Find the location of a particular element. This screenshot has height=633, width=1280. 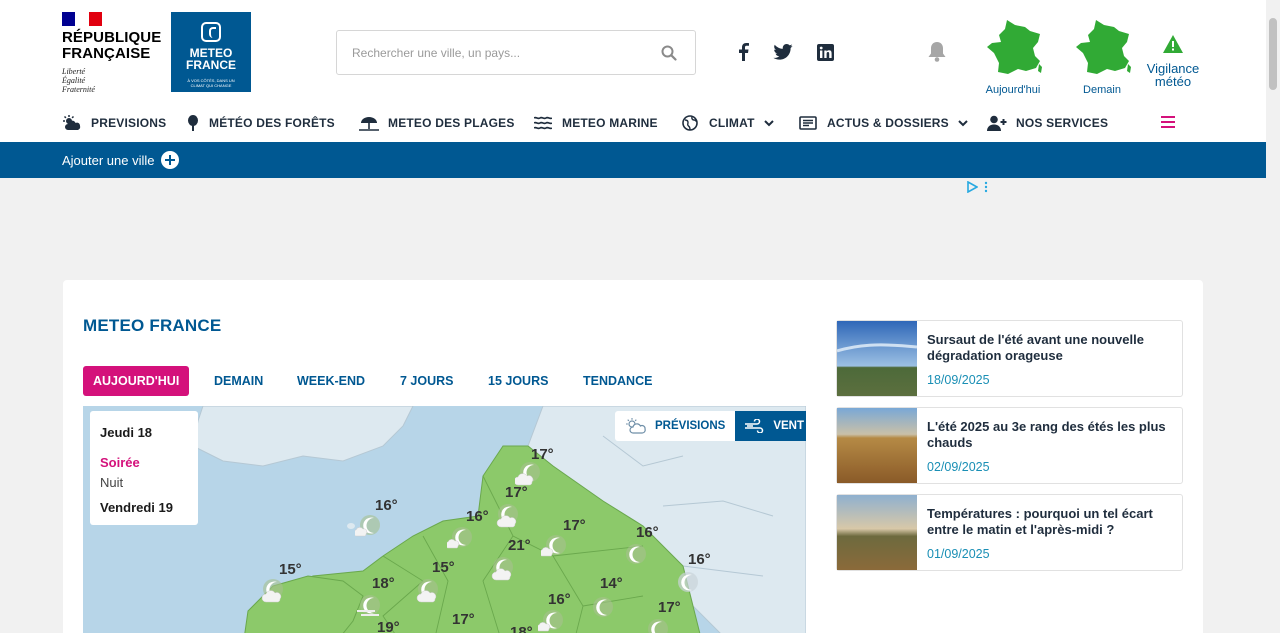

tab-week-end: WEEK-END is located at coordinates (331, 381).